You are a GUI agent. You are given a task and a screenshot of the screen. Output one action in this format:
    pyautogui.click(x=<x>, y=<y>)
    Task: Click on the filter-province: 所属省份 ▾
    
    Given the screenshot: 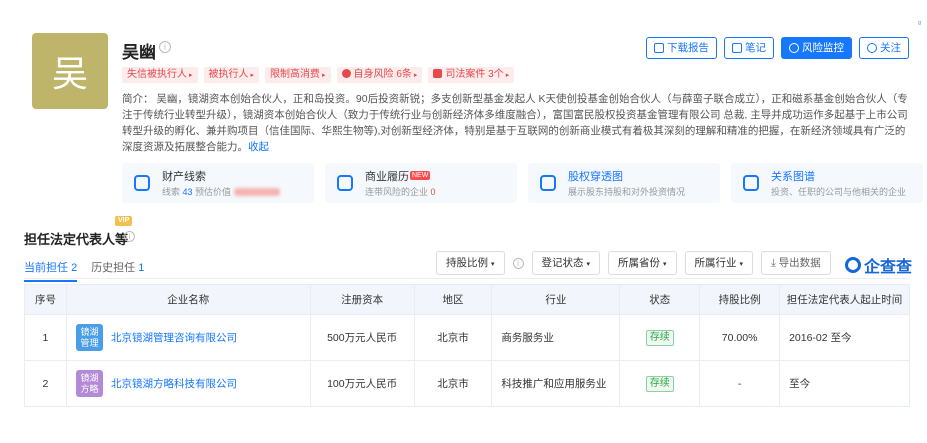 What is the action you would take?
    pyautogui.click(x=642, y=263)
    